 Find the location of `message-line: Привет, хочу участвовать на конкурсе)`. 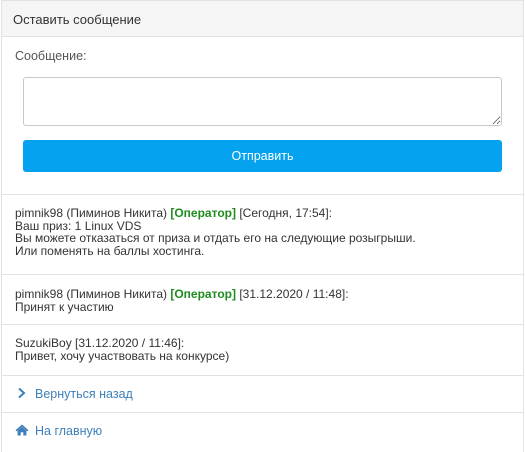

message-line: Привет, хочу участвовать на конкурсе) is located at coordinates (122, 355).